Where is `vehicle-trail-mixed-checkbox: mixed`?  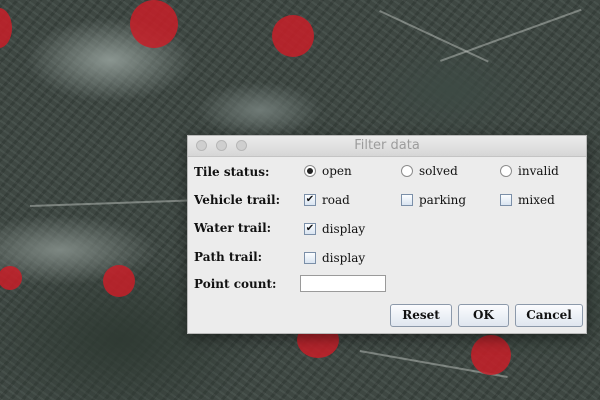 vehicle-trail-mixed-checkbox: mixed is located at coordinates (527, 200).